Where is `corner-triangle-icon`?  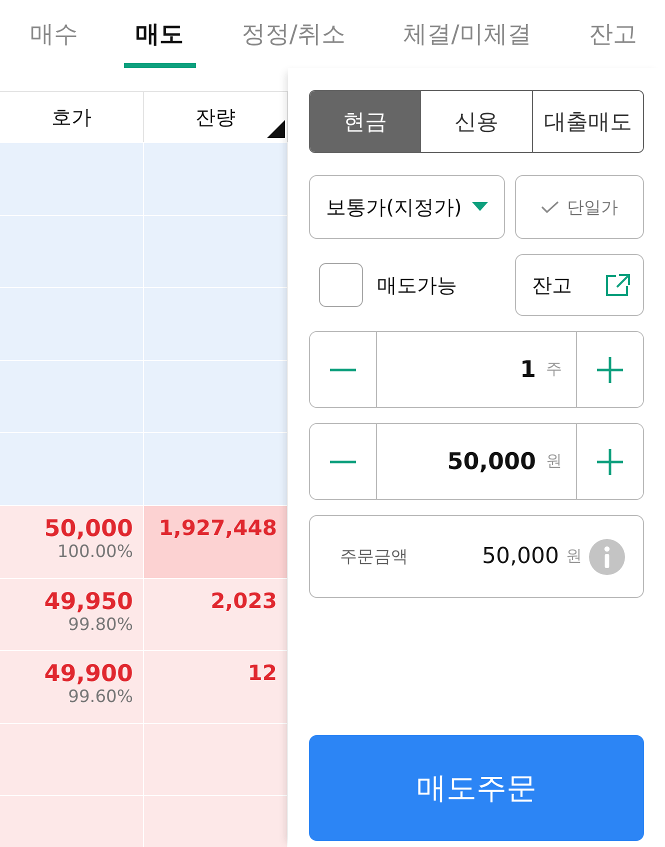 corner-triangle-icon is located at coordinates (276, 129).